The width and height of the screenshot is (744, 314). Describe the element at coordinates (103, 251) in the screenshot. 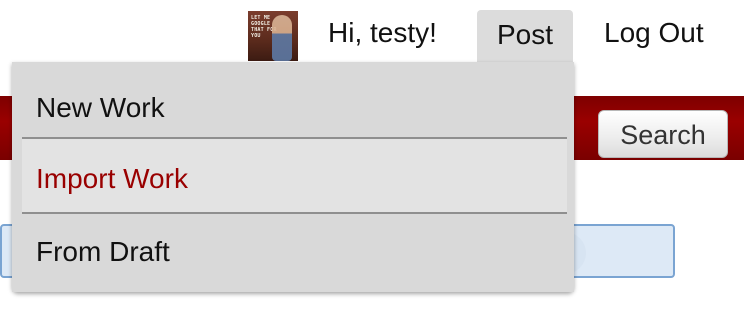

I see `menu-item-label: From Draft` at that location.